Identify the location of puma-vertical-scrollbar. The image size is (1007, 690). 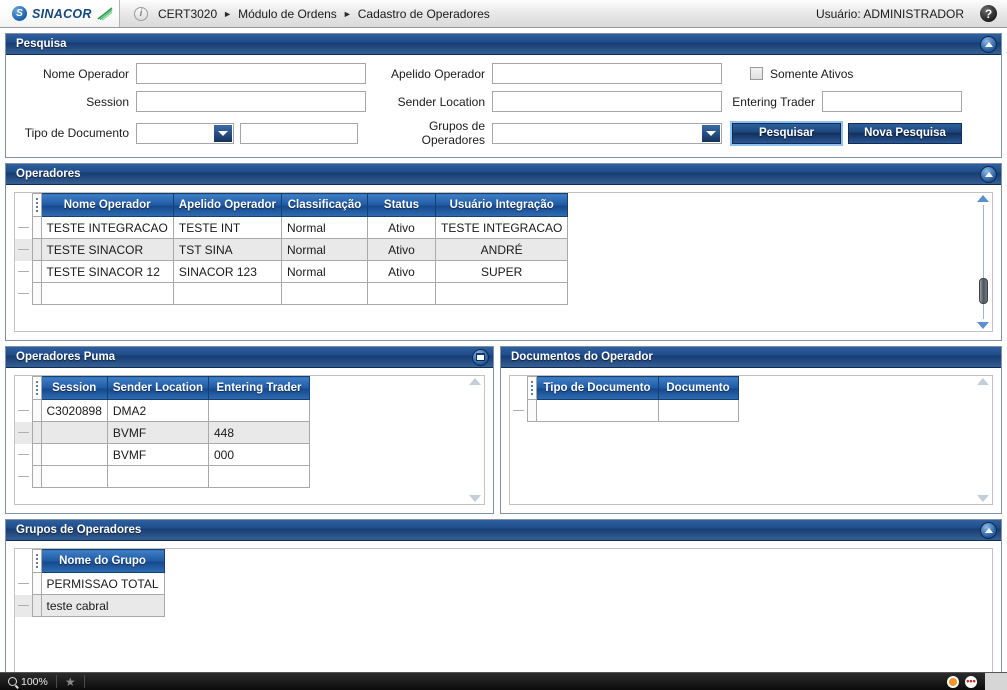
(475, 440).